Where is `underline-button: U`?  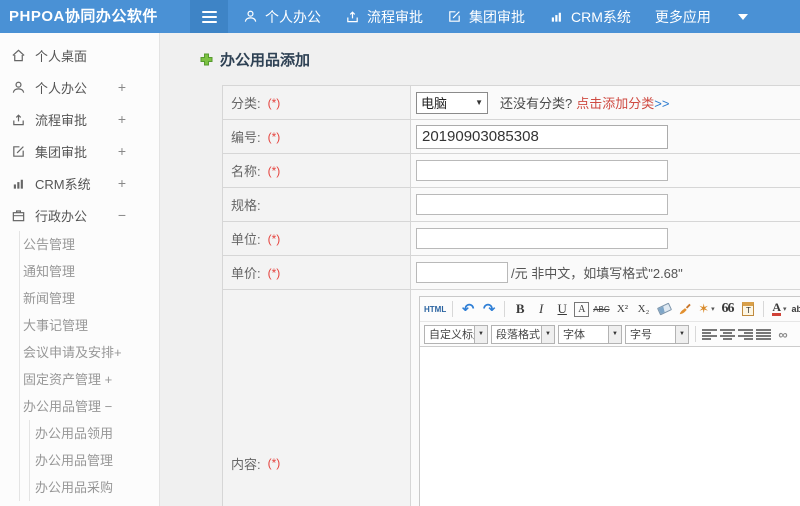 underline-button: U is located at coordinates (562, 309).